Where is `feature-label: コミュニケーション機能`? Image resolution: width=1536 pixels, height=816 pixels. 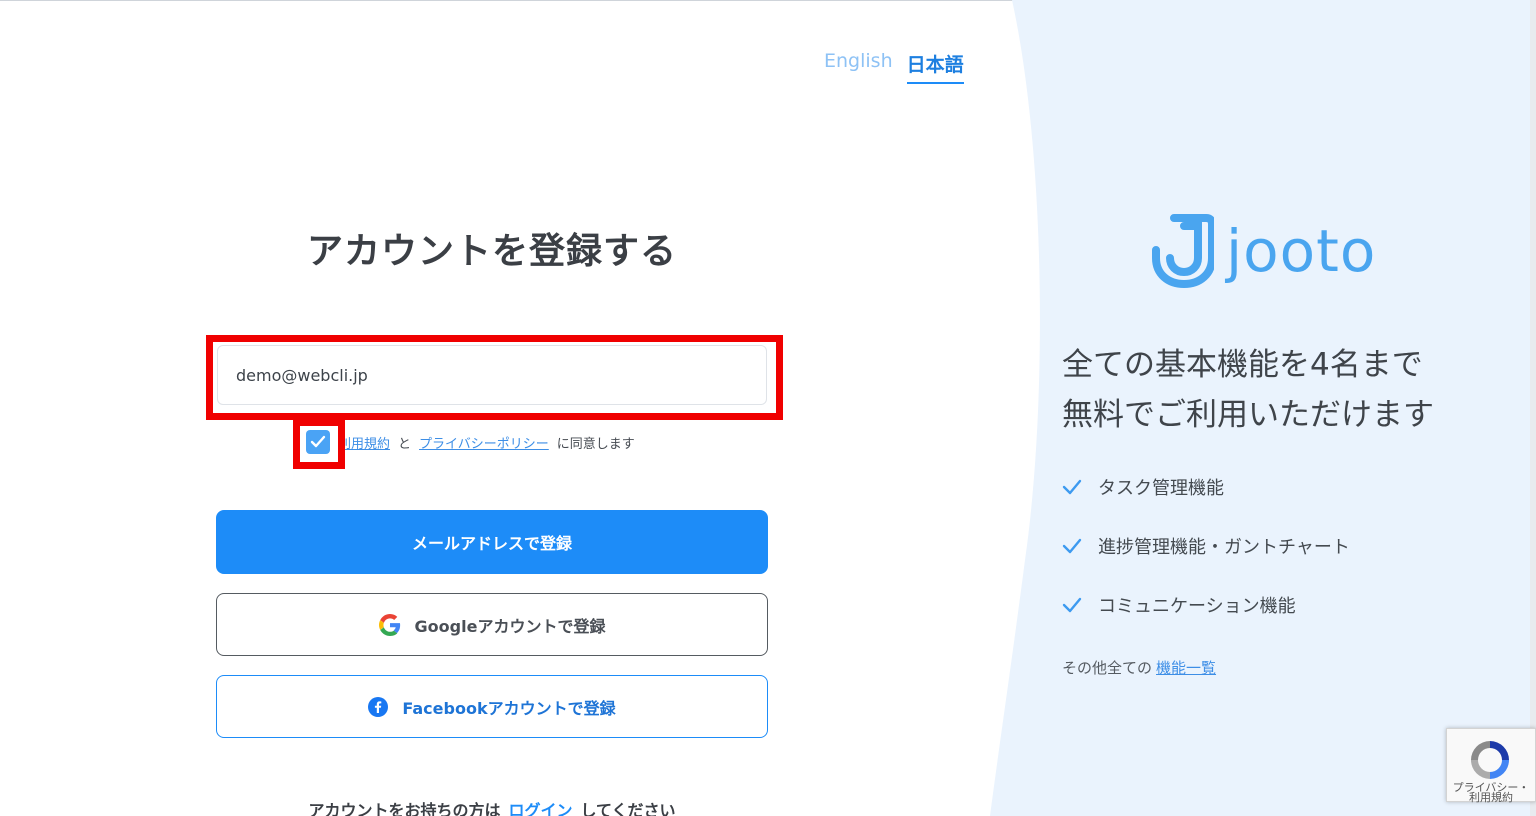
feature-label: コミュニケーション機能 is located at coordinates (1197, 606).